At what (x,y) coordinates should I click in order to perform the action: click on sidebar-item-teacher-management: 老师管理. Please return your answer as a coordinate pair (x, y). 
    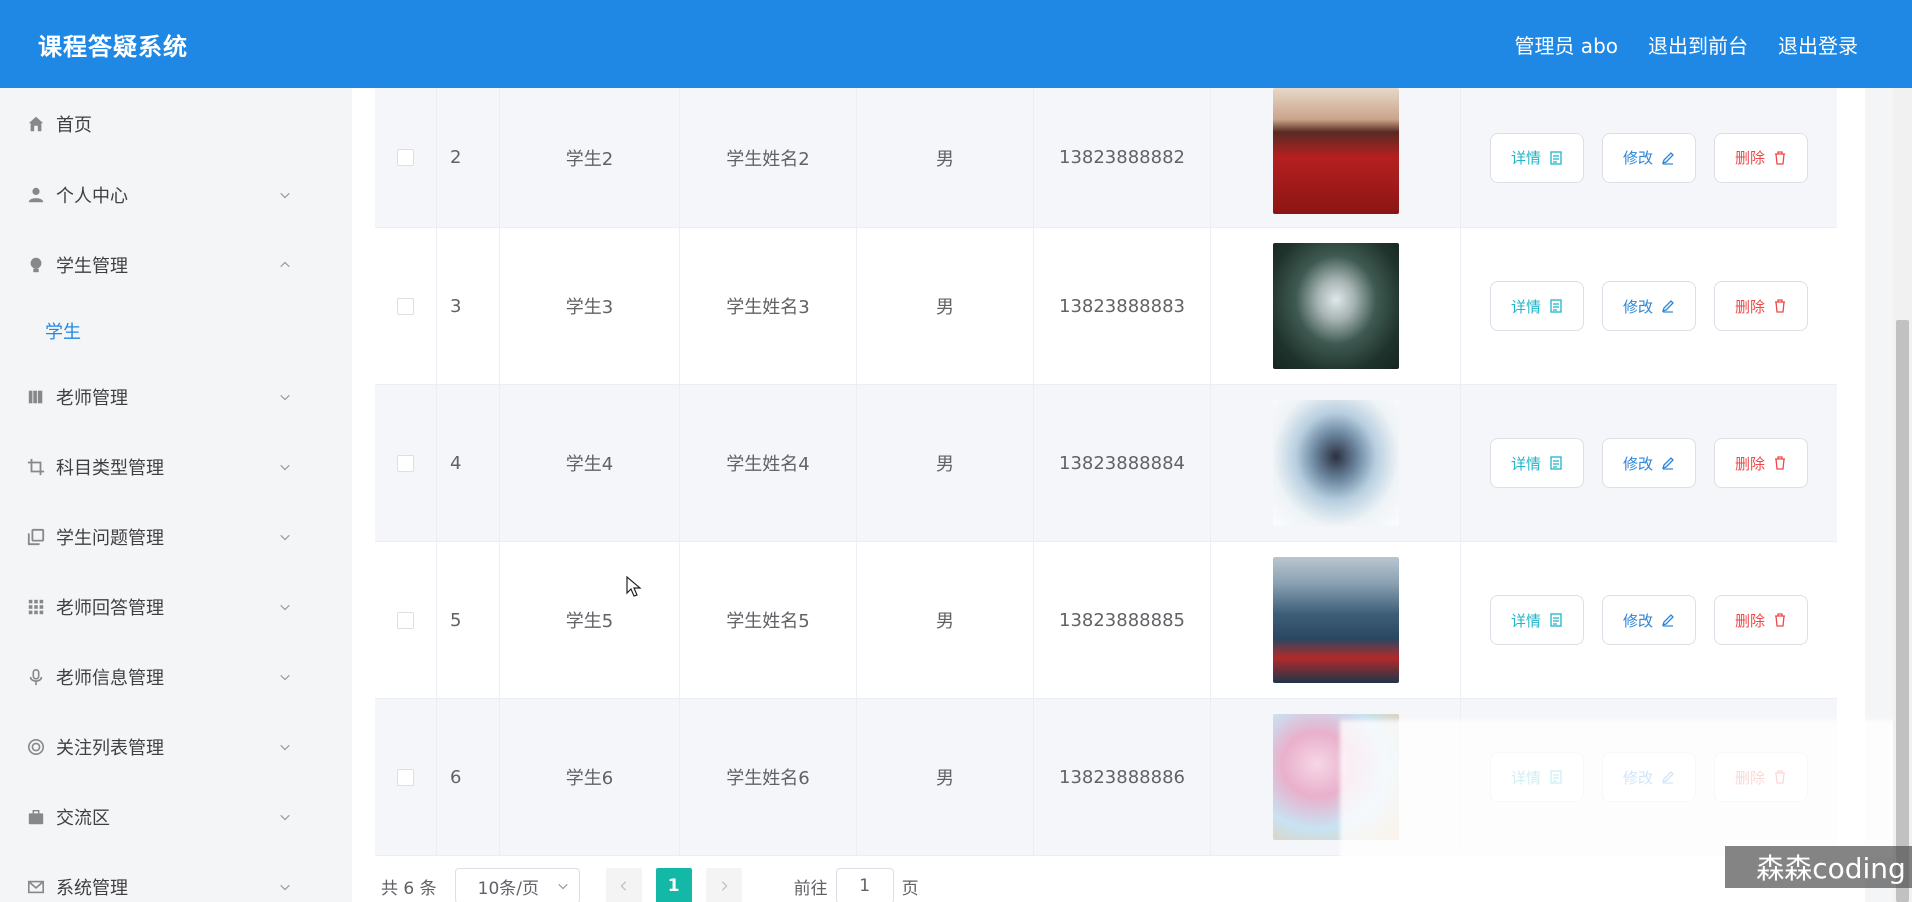
    Looking at the image, I should click on (159, 397).